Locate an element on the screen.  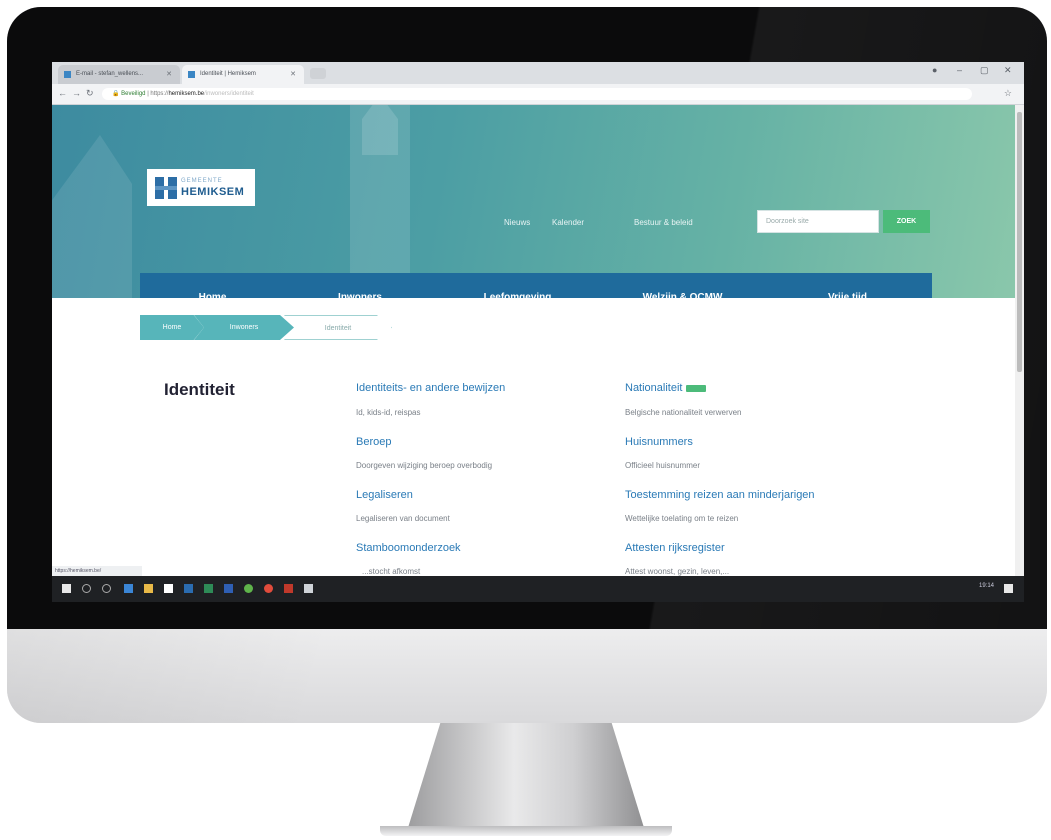
status-url: https://hemiksem.be/ is located at coordinates (97, 571).